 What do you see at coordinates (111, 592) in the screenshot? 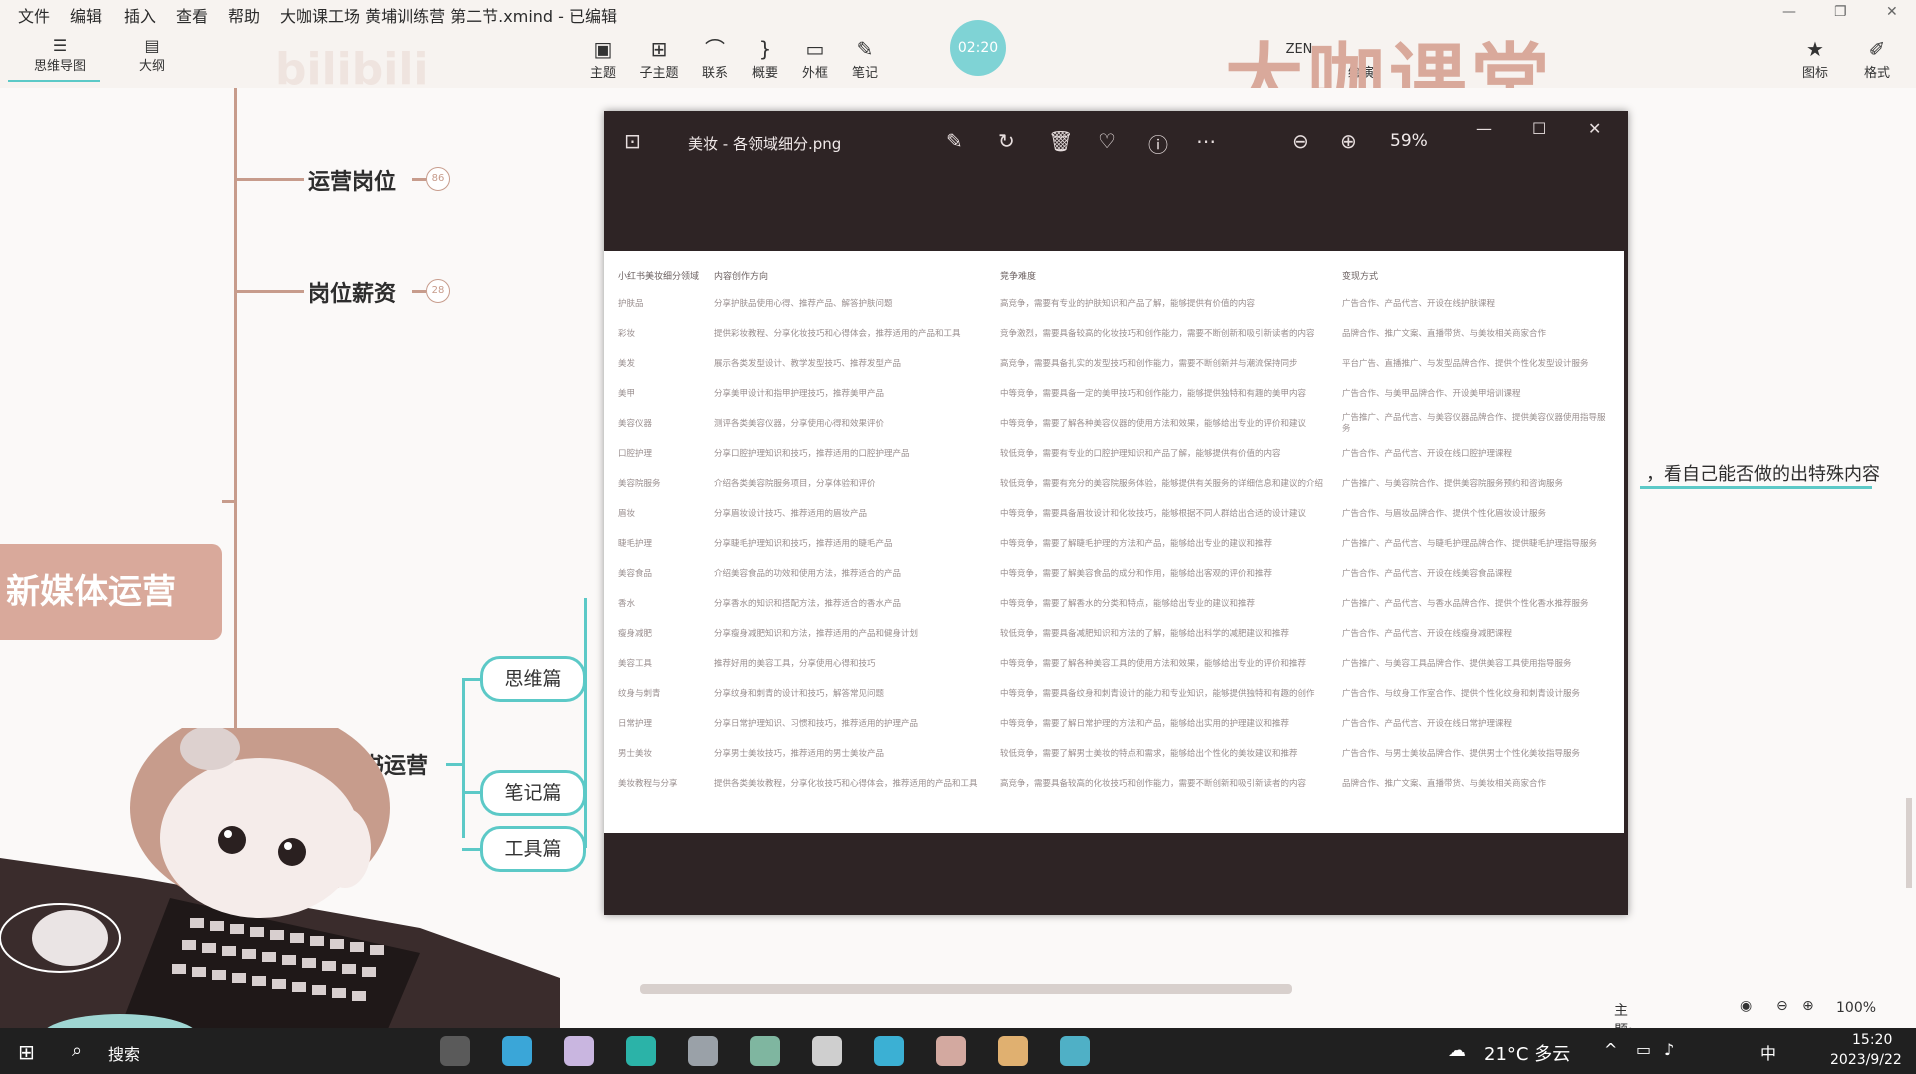
I see `central-topic: 新媒体运营` at bounding box center [111, 592].